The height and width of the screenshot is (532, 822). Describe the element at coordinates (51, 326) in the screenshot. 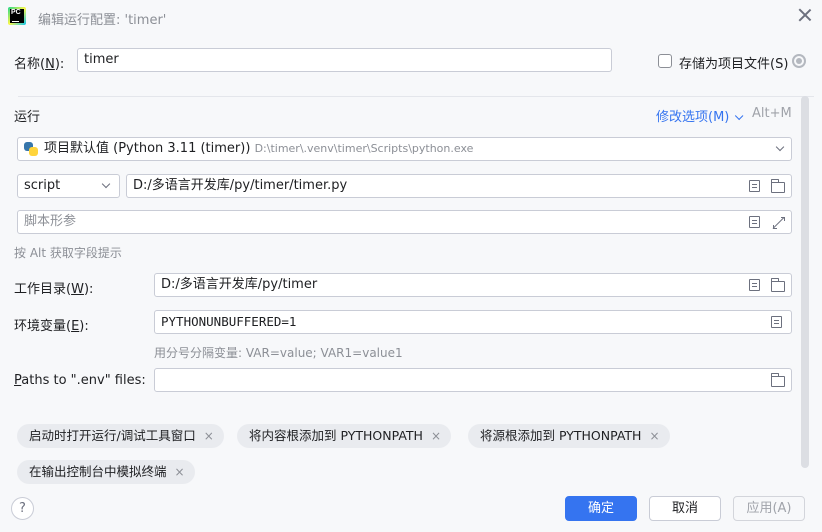

I see `env-label: 环境变量(E):` at that location.